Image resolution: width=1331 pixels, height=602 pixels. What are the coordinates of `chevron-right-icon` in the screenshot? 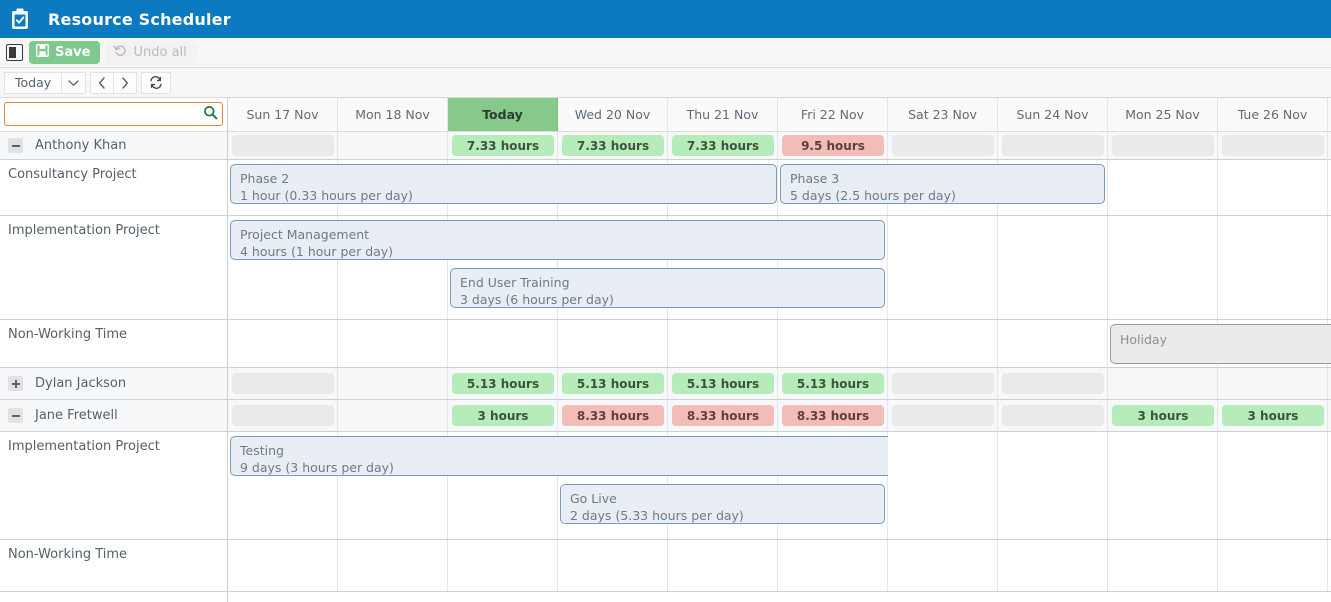 It's located at (125, 82).